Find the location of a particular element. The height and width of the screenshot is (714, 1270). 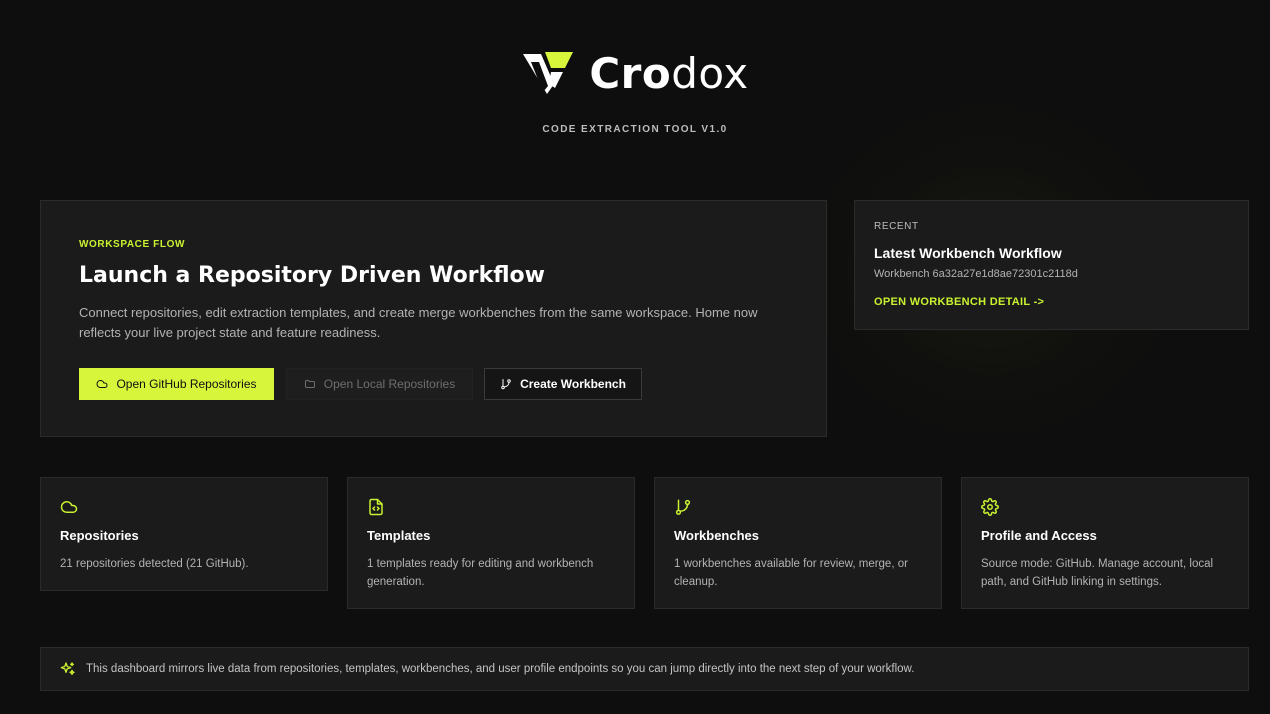

create-workbench-label: Create Workbench is located at coordinates (573, 384).